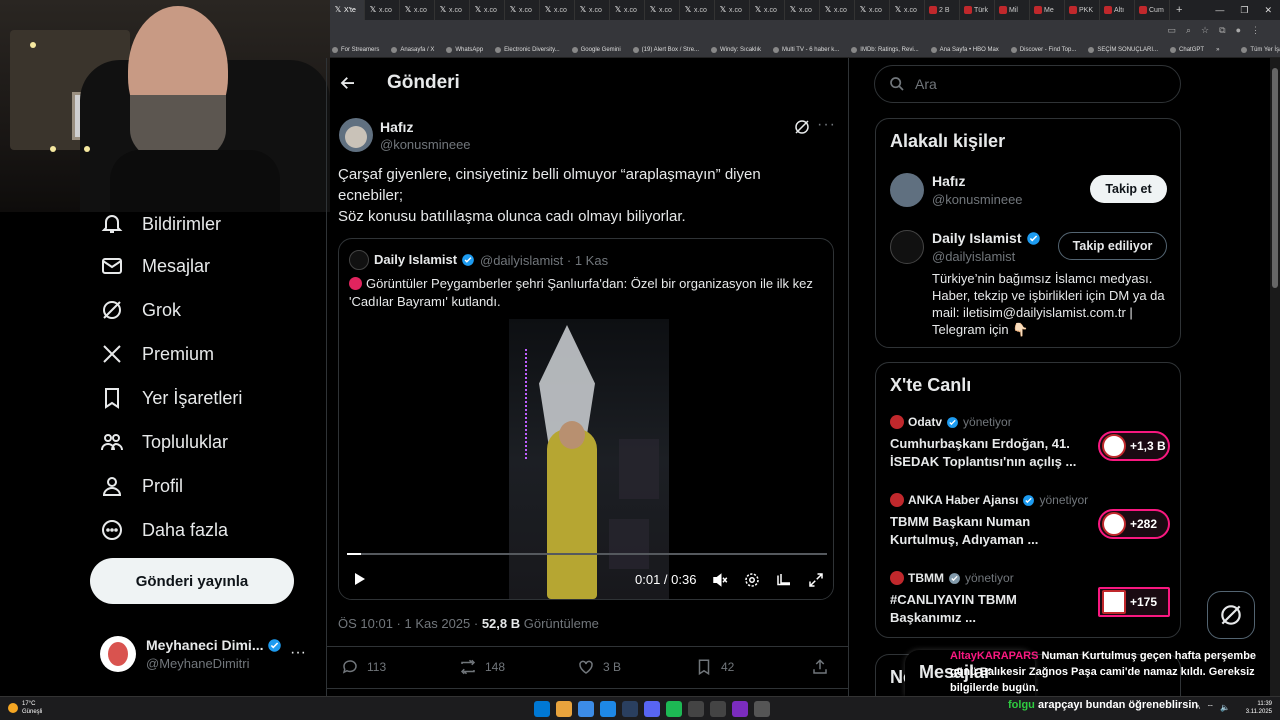 The height and width of the screenshot is (720, 1280). What do you see at coordinates (1259, 708) in the screenshot?
I see `system-clock: 11:39 3.11.2025` at bounding box center [1259, 708].